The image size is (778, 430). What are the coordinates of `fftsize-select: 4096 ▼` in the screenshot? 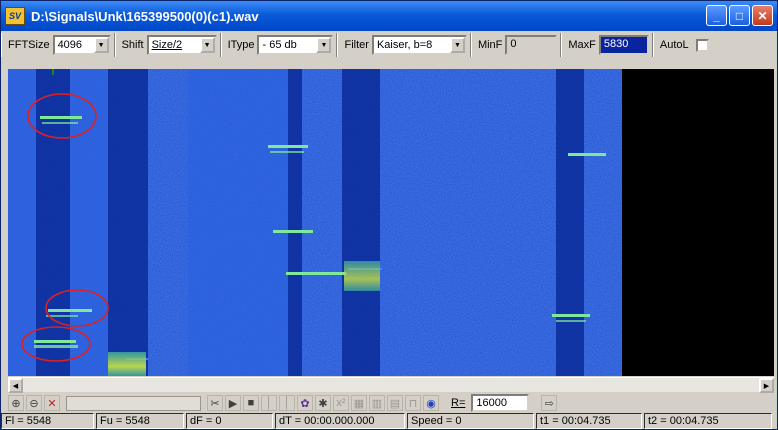 It's located at (81, 45).